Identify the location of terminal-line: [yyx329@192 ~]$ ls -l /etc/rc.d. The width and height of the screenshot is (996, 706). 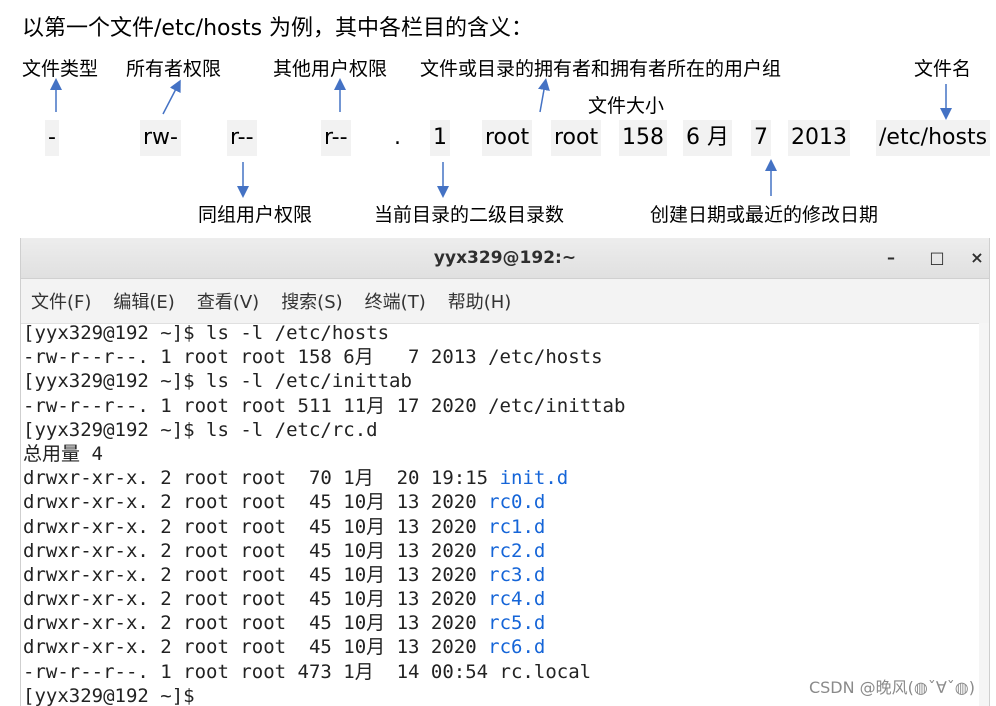
(506, 430).